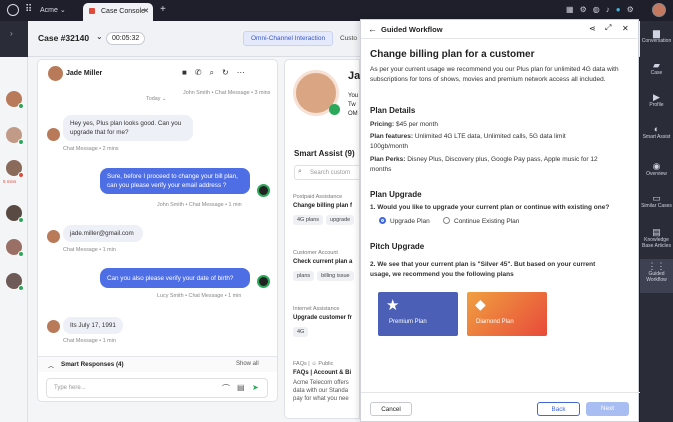 The height and width of the screenshot is (422, 673). What do you see at coordinates (452, 54) in the screenshot?
I see `workflow-heading: Change billing plan for a customer` at bounding box center [452, 54].